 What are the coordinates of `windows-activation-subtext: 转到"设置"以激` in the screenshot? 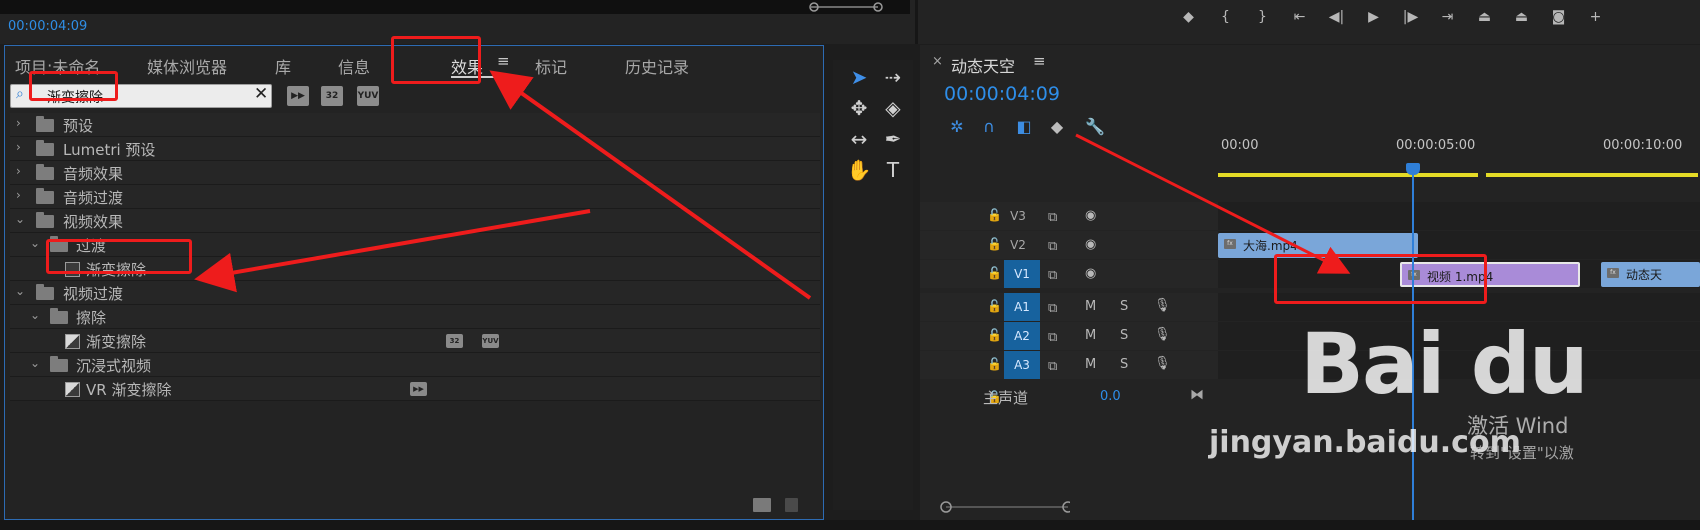 It's located at (1522, 453).